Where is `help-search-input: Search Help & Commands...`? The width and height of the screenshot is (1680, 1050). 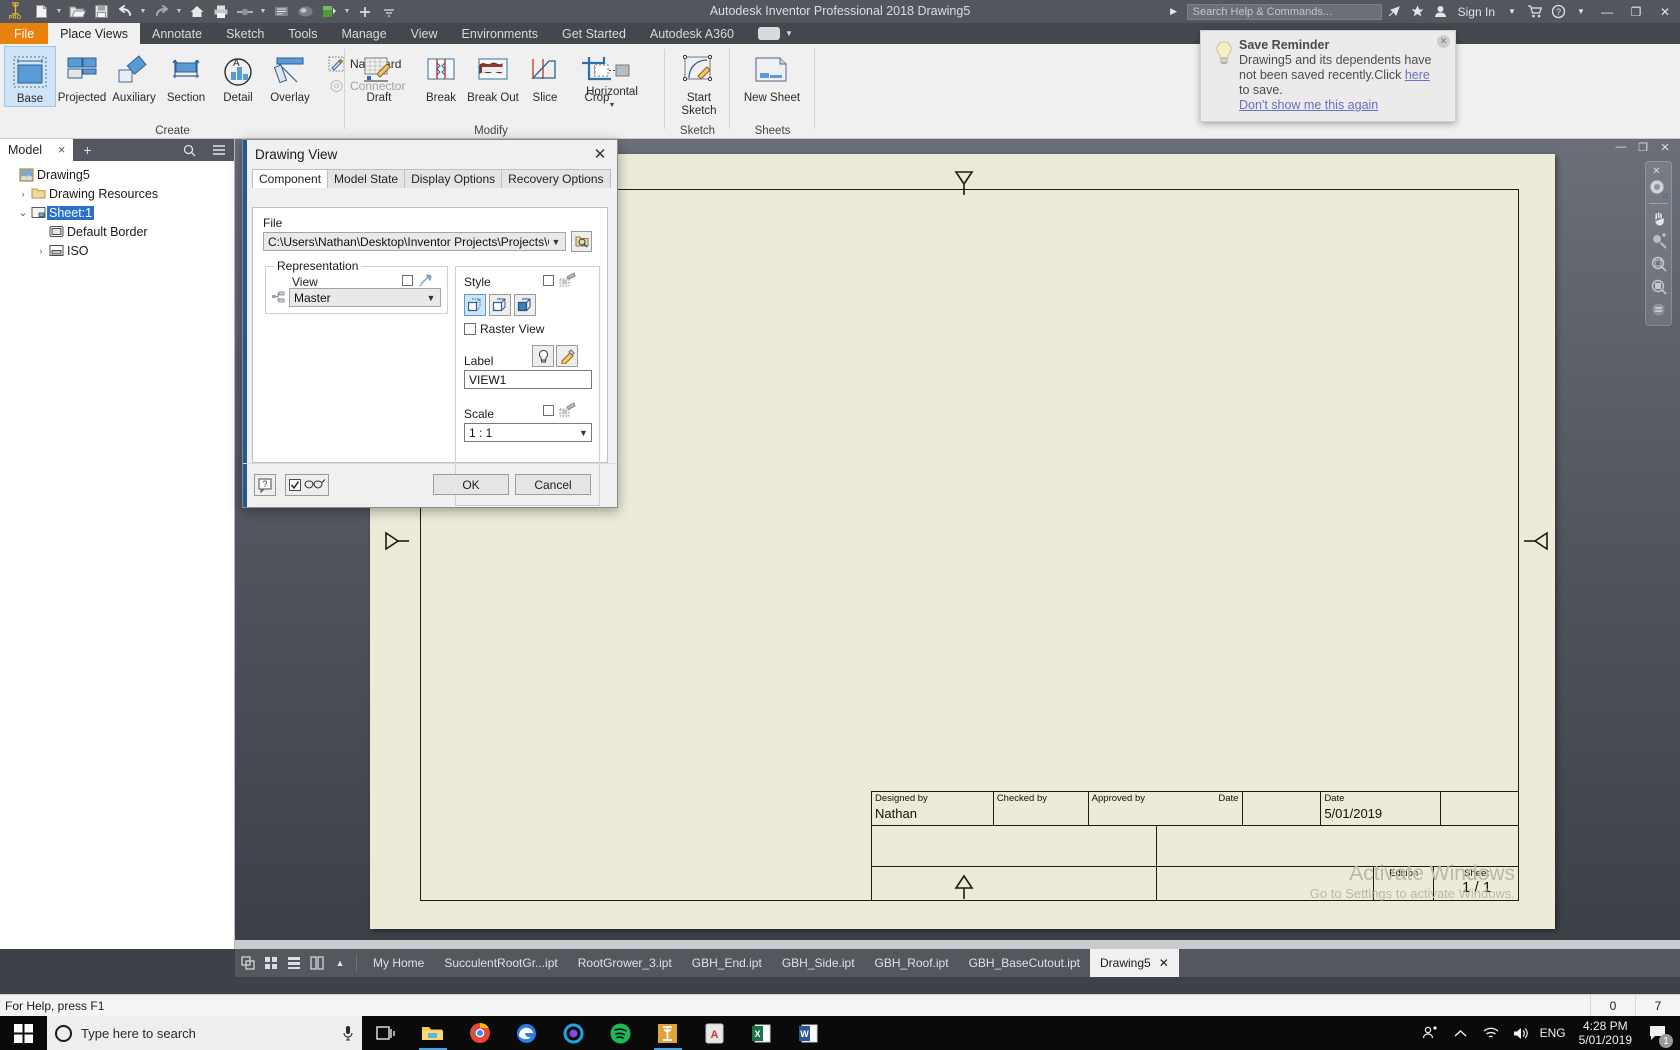 help-search-input: Search Help & Commands... is located at coordinates (1284, 11).